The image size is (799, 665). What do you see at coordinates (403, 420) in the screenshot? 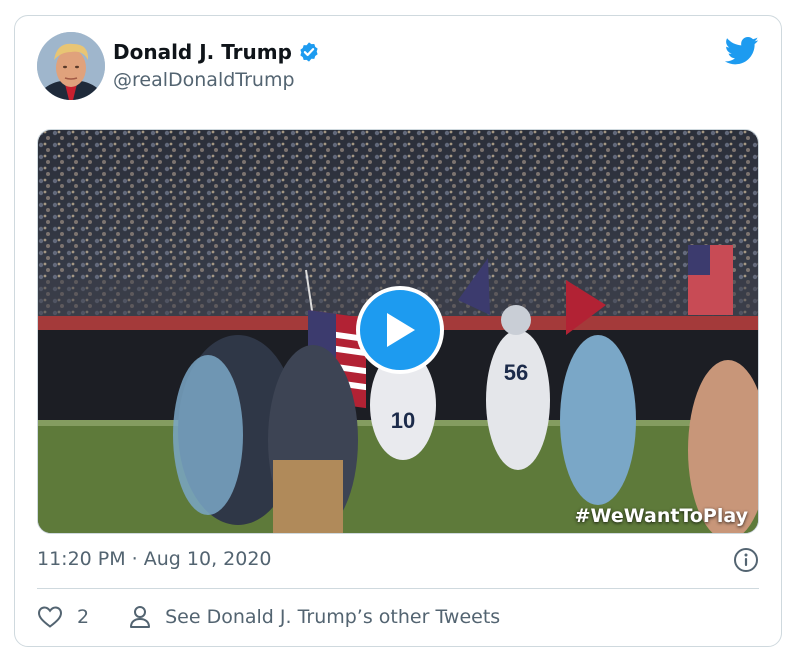
I see `jersey-number: 10` at bounding box center [403, 420].